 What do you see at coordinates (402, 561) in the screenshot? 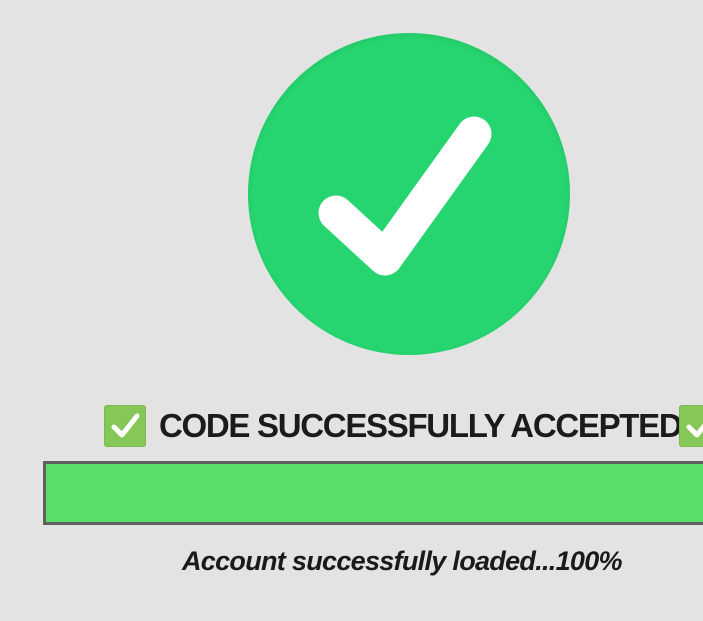
I see `progress-caption: Account successfully loaded...100%` at bounding box center [402, 561].